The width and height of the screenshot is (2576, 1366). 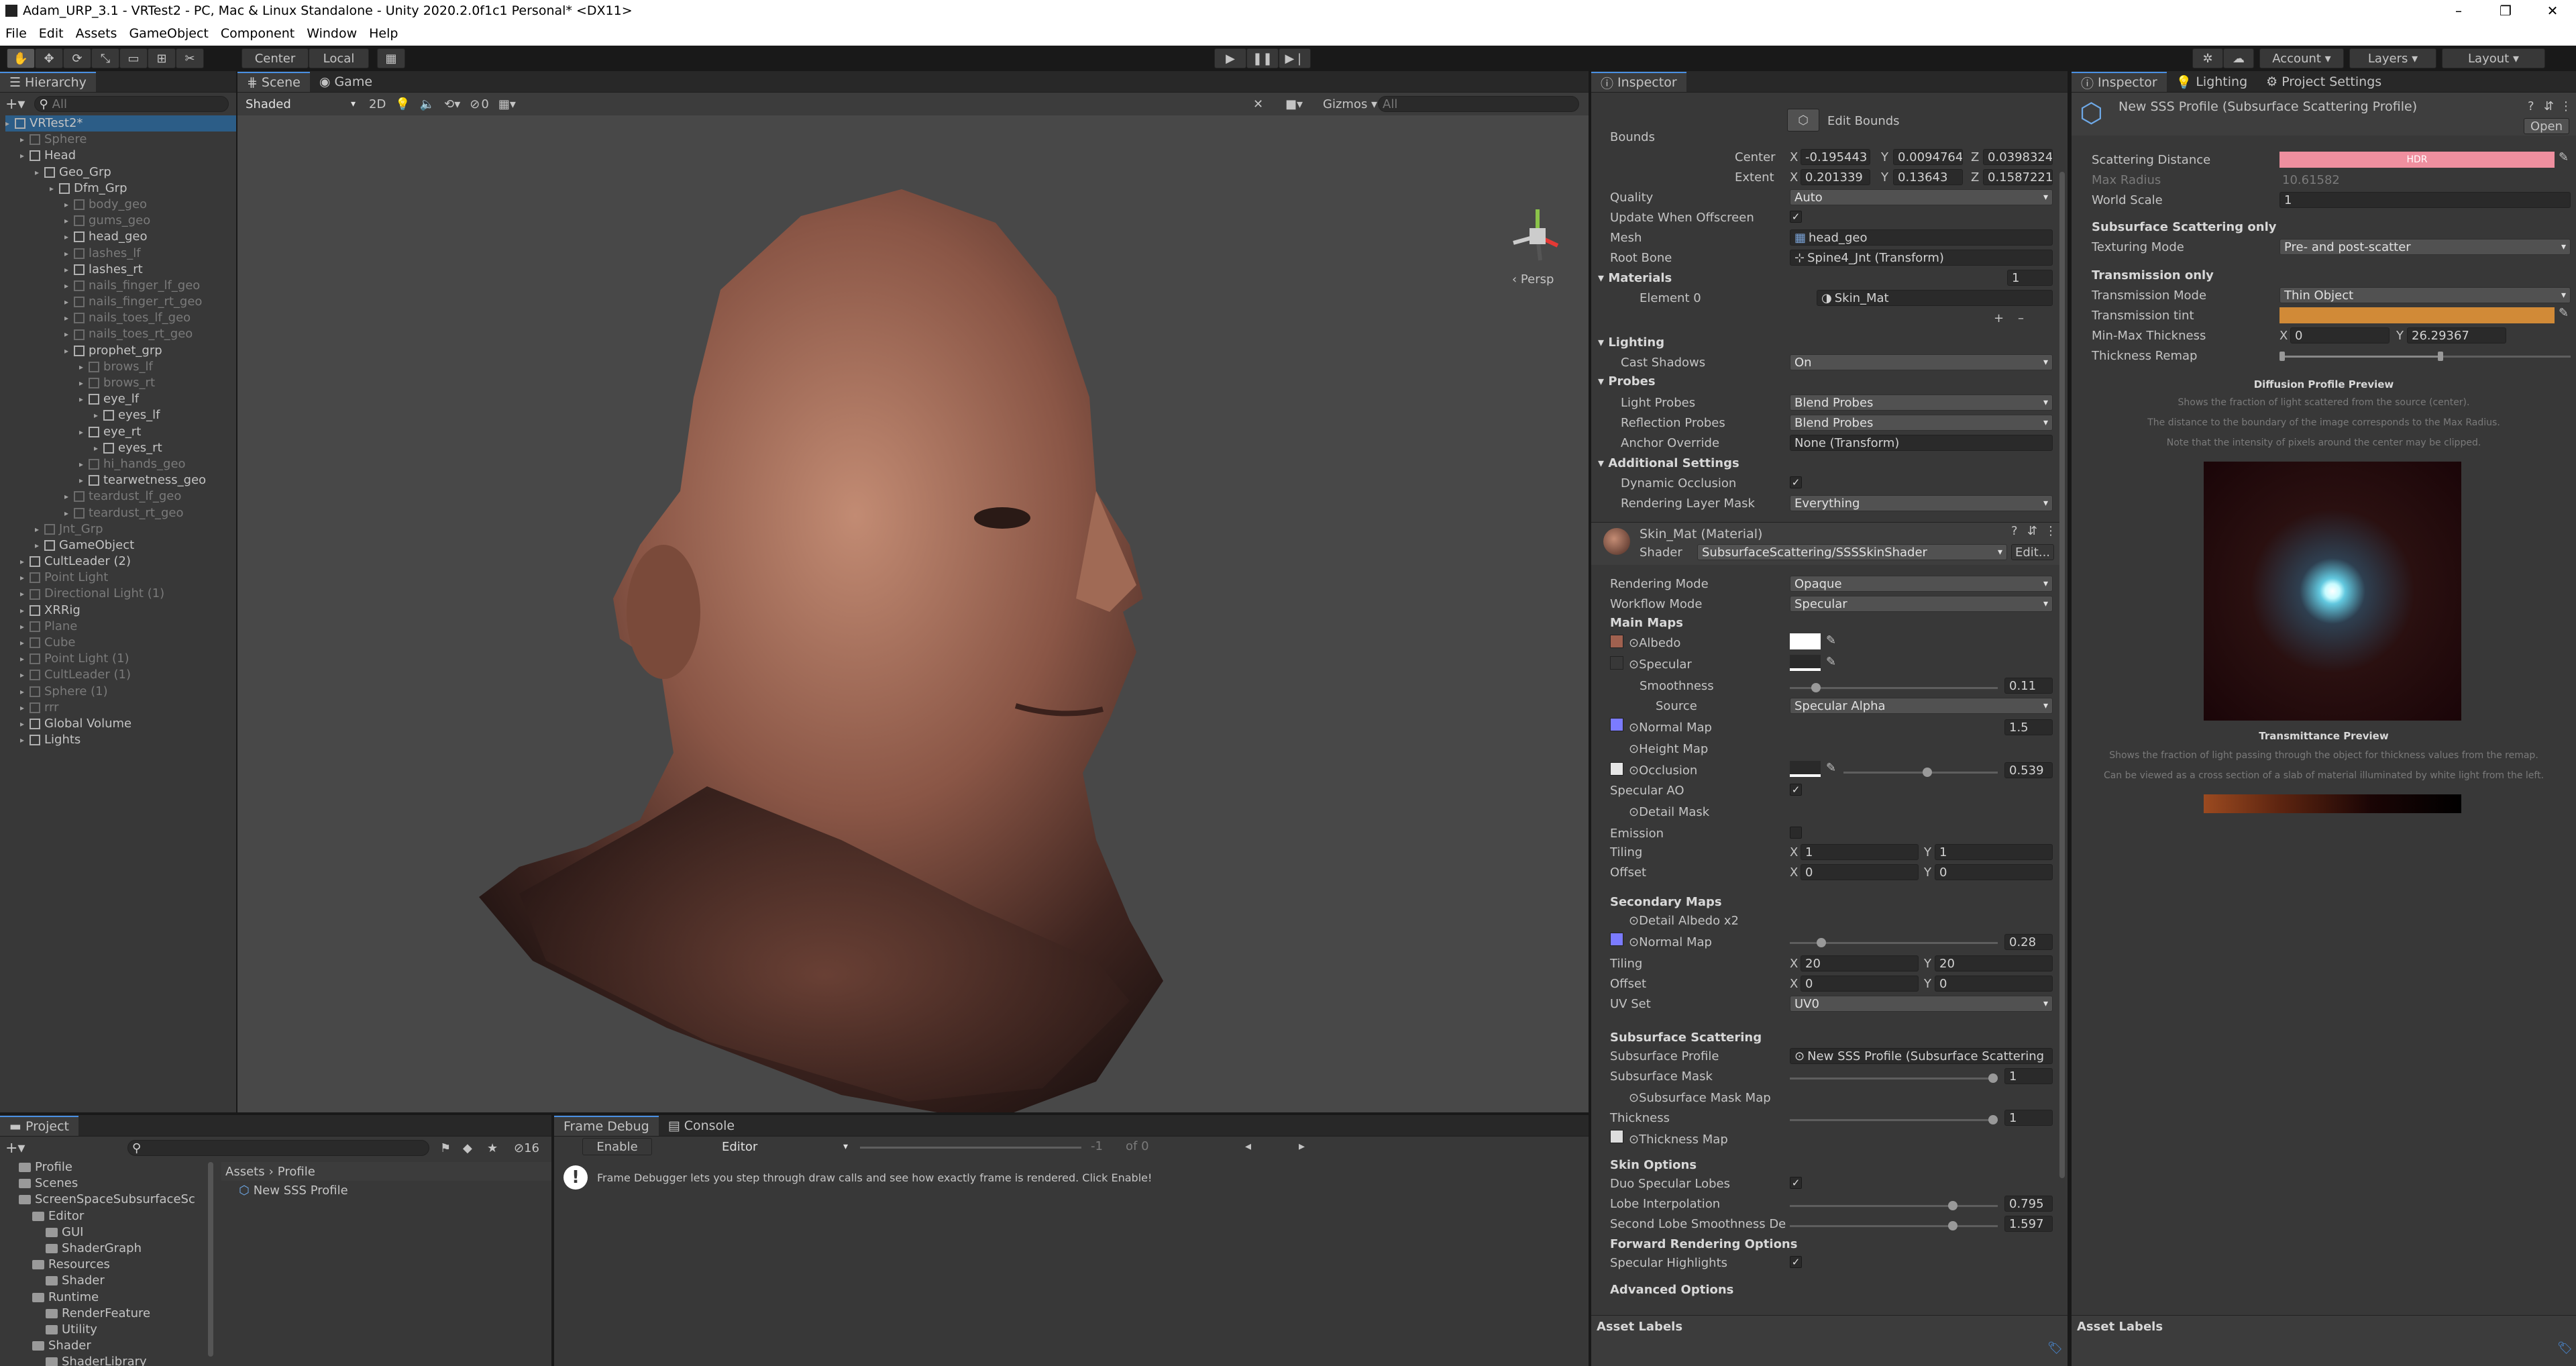 I want to click on filter-type-icon: ⚑, so click(x=445, y=1148).